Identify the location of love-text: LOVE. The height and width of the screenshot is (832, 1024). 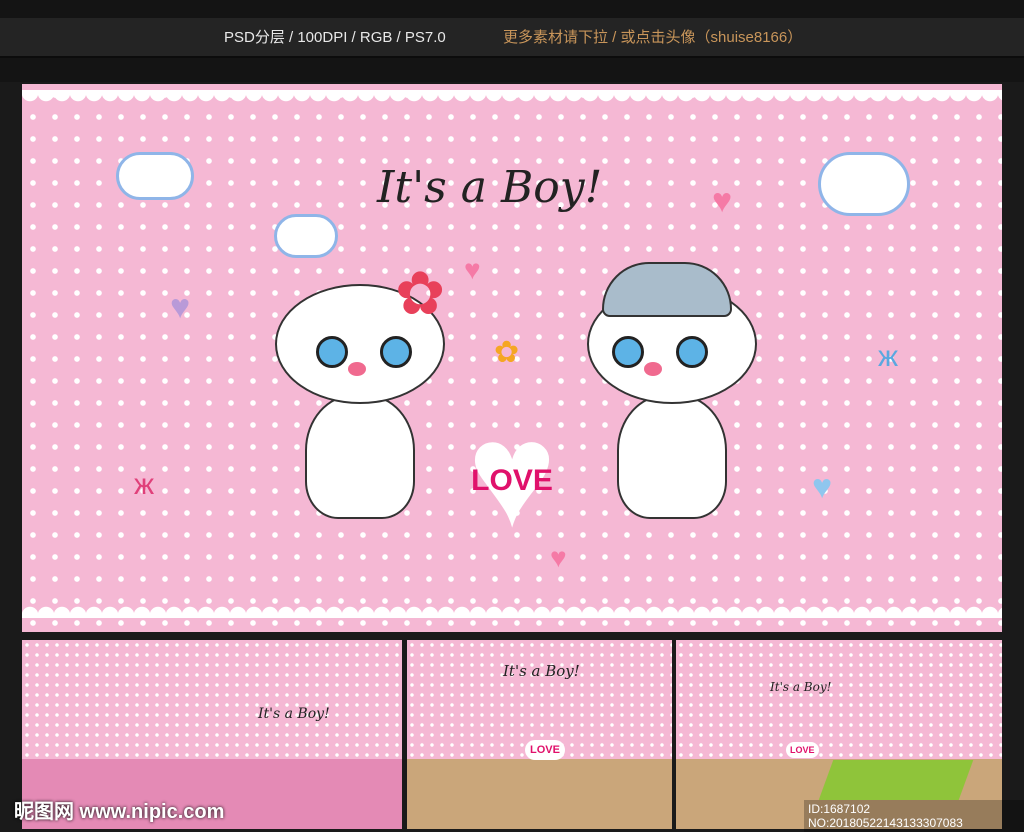
(512, 480).